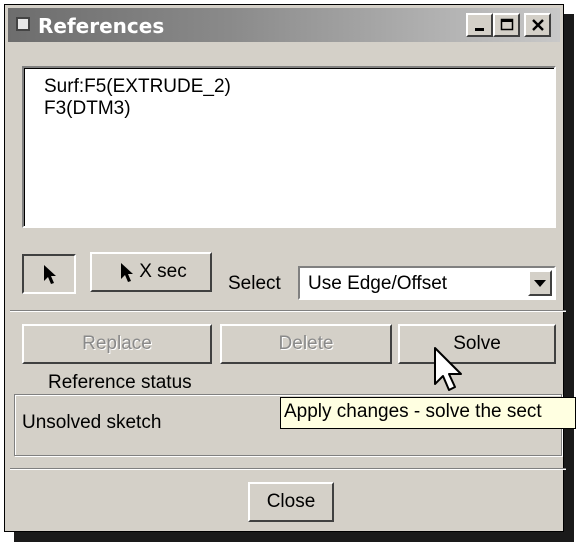 This screenshot has width=576, height=545. I want to click on maximize-button, so click(506, 25).